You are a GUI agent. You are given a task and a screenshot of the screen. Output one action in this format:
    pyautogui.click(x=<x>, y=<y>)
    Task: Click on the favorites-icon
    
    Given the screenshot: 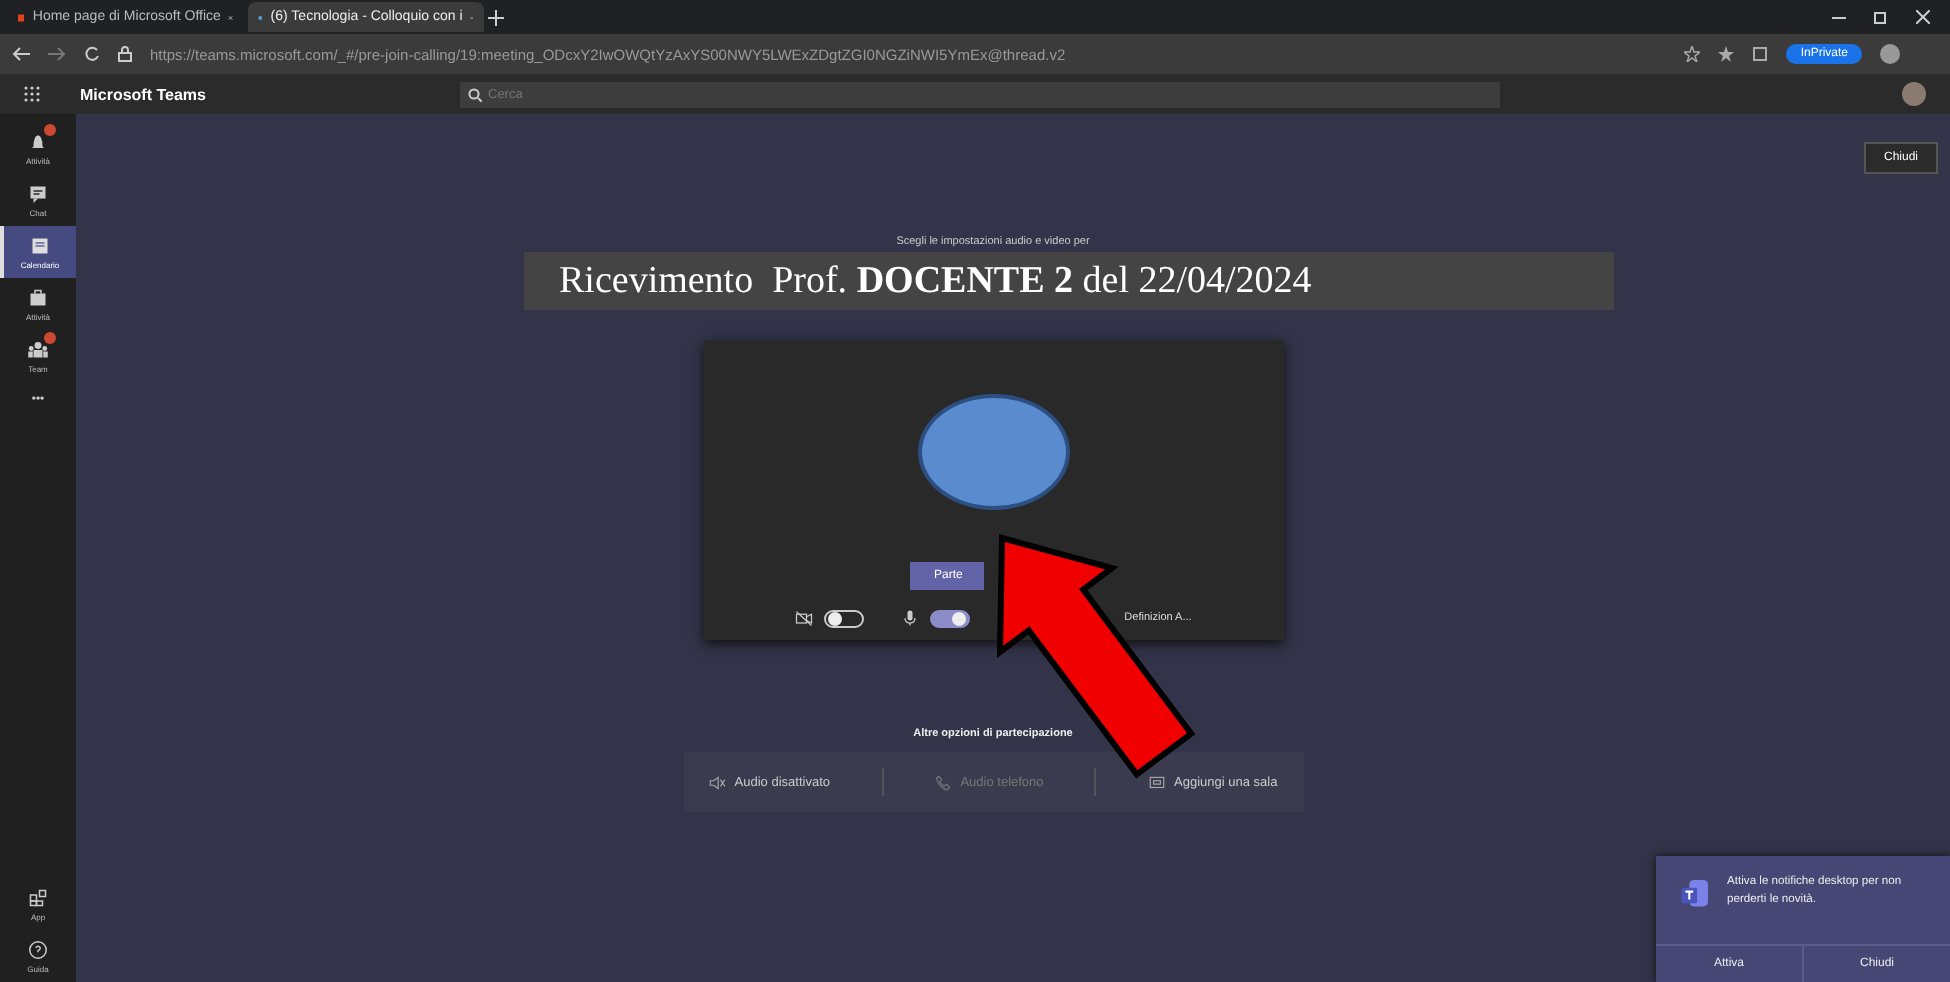 What is the action you would take?
    pyautogui.click(x=1726, y=54)
    